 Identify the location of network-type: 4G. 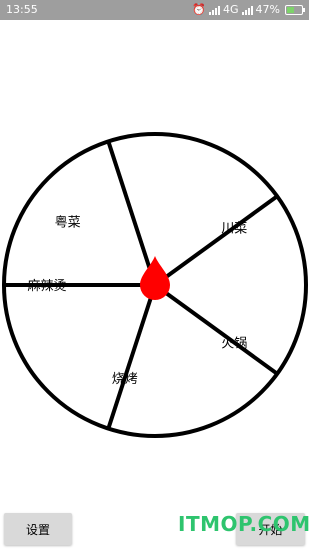
(231, 9).